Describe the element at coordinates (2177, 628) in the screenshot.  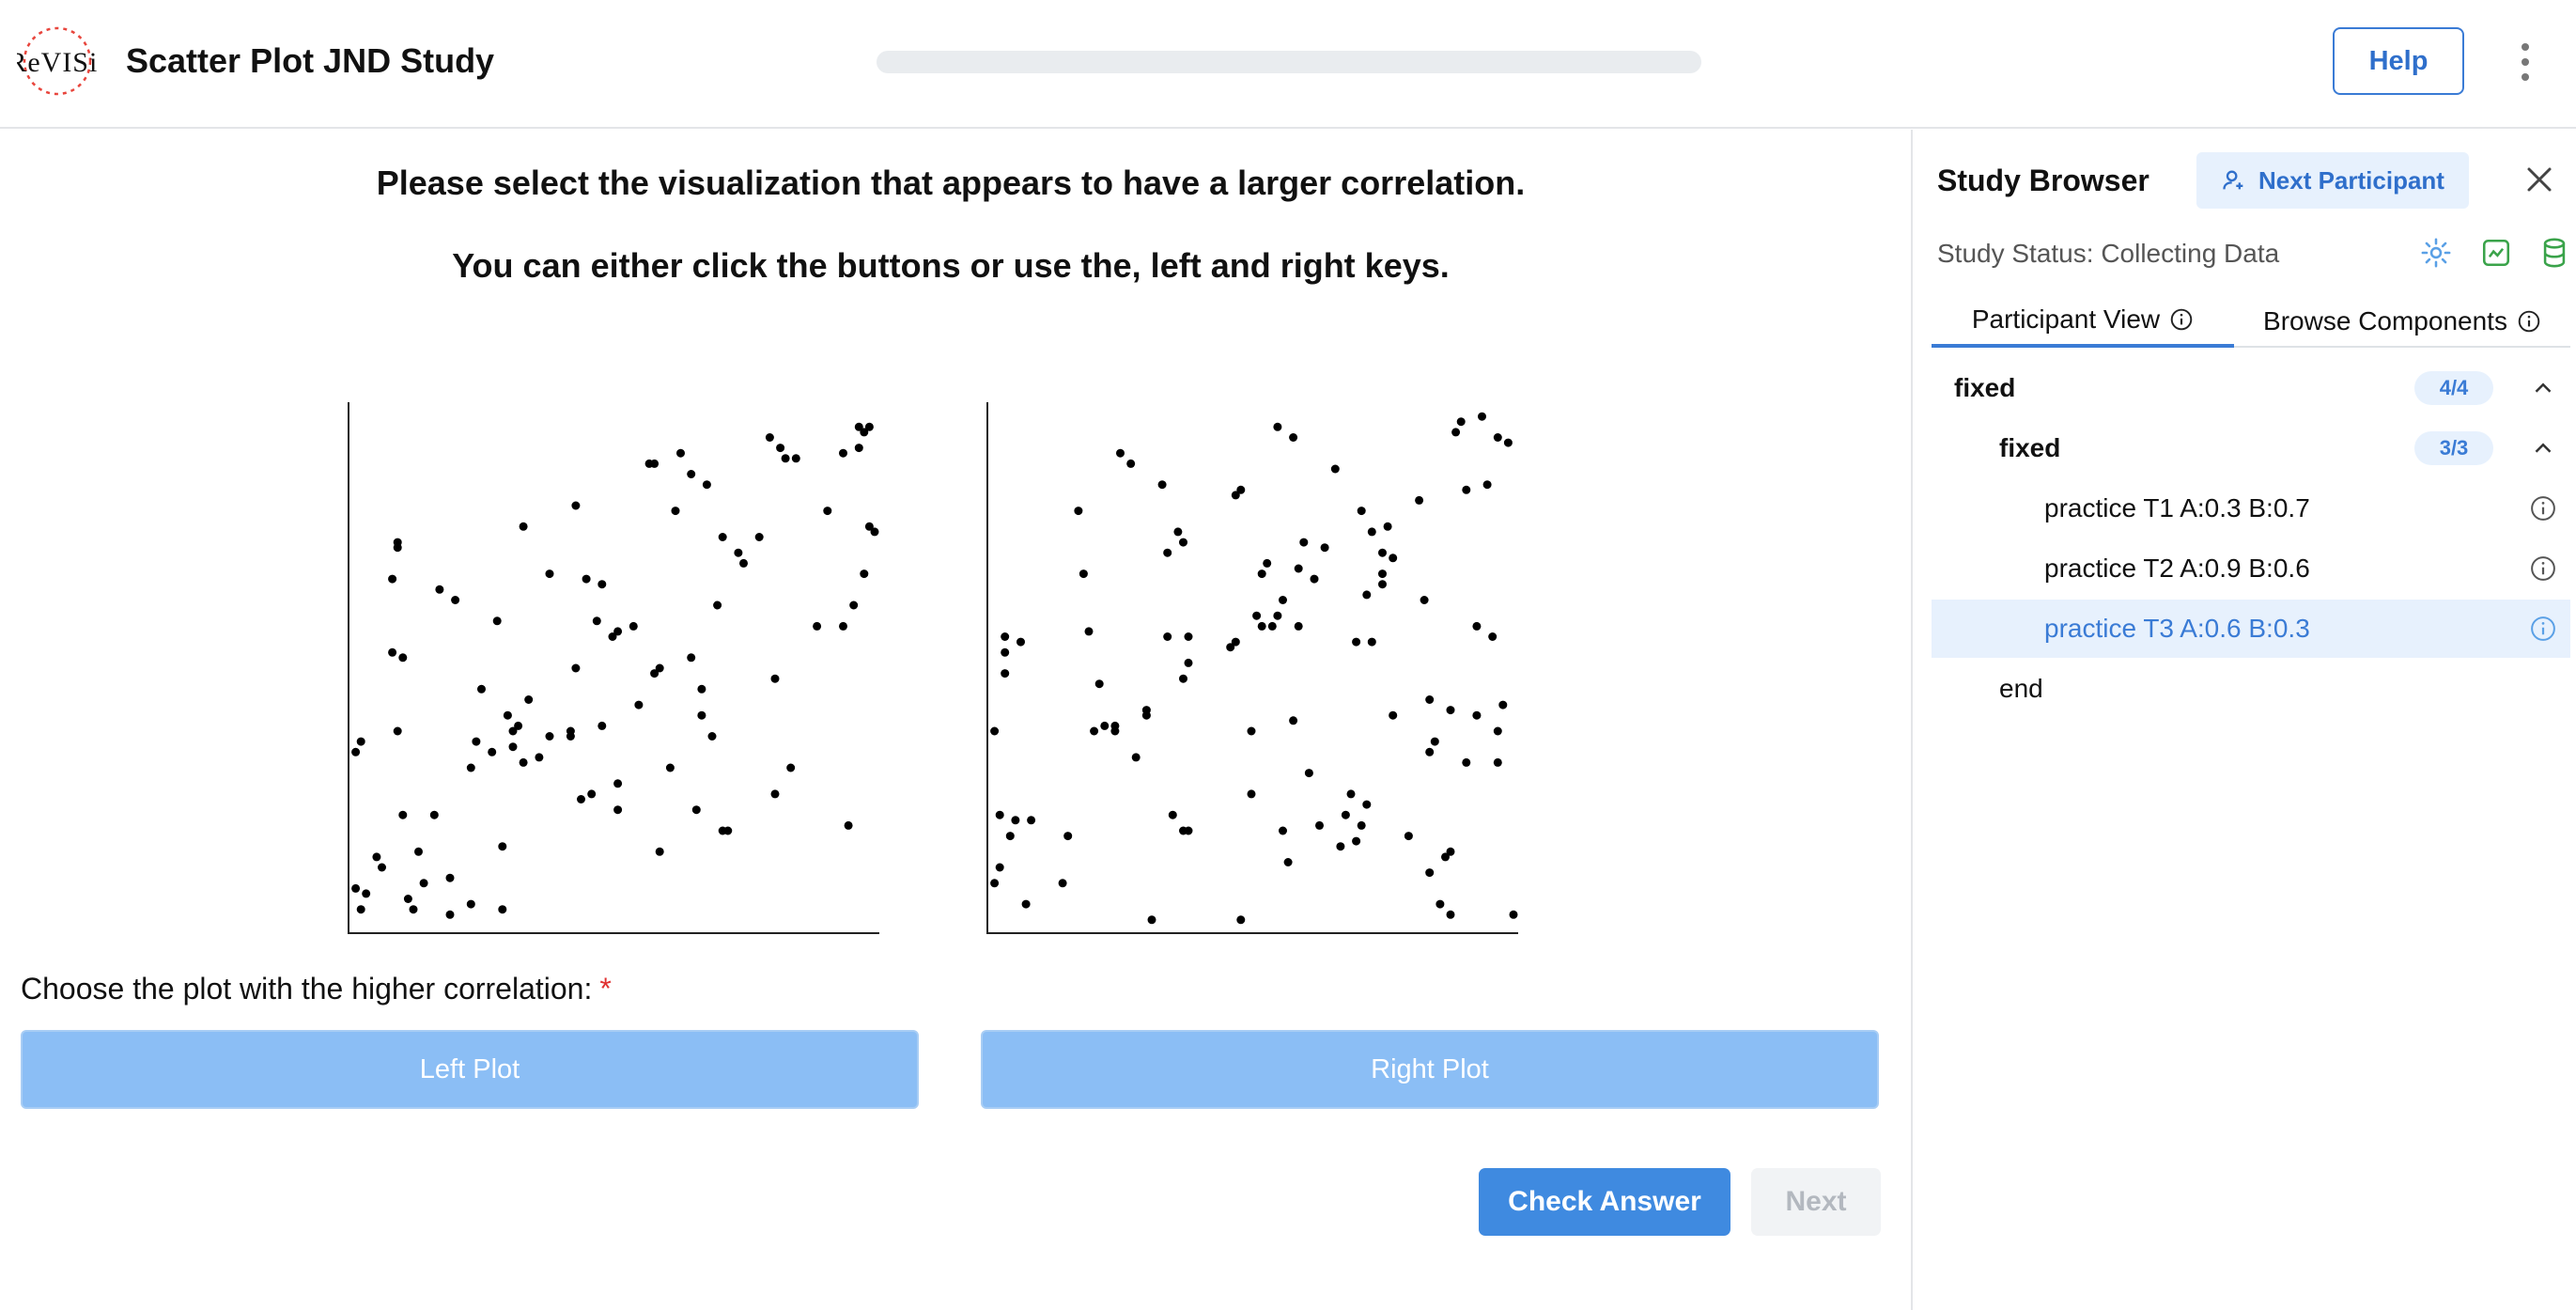
I see `tree-label: practice T3 A:0.6 B:0.3` at that location.